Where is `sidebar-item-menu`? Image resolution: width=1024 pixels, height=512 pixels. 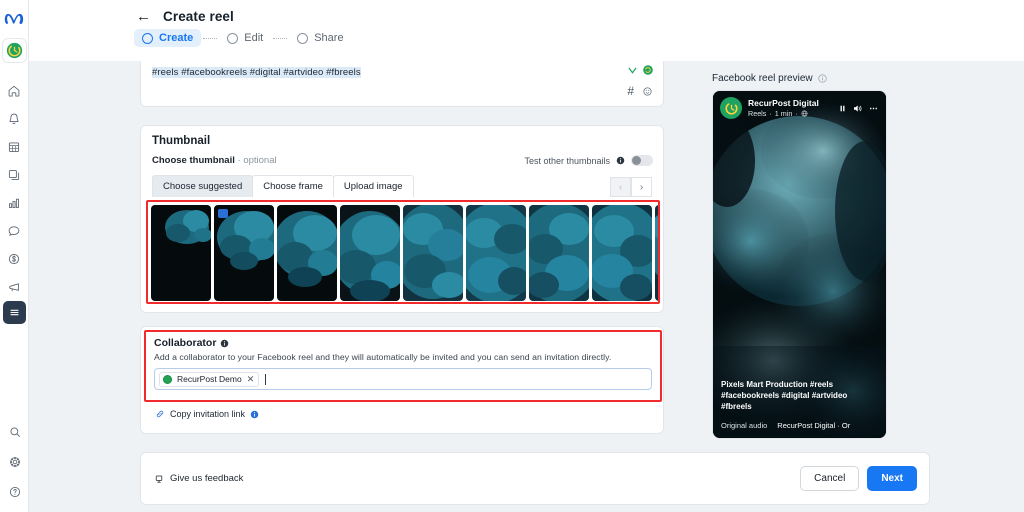 sidebar-item-menu is located at coordinates (14, 312).